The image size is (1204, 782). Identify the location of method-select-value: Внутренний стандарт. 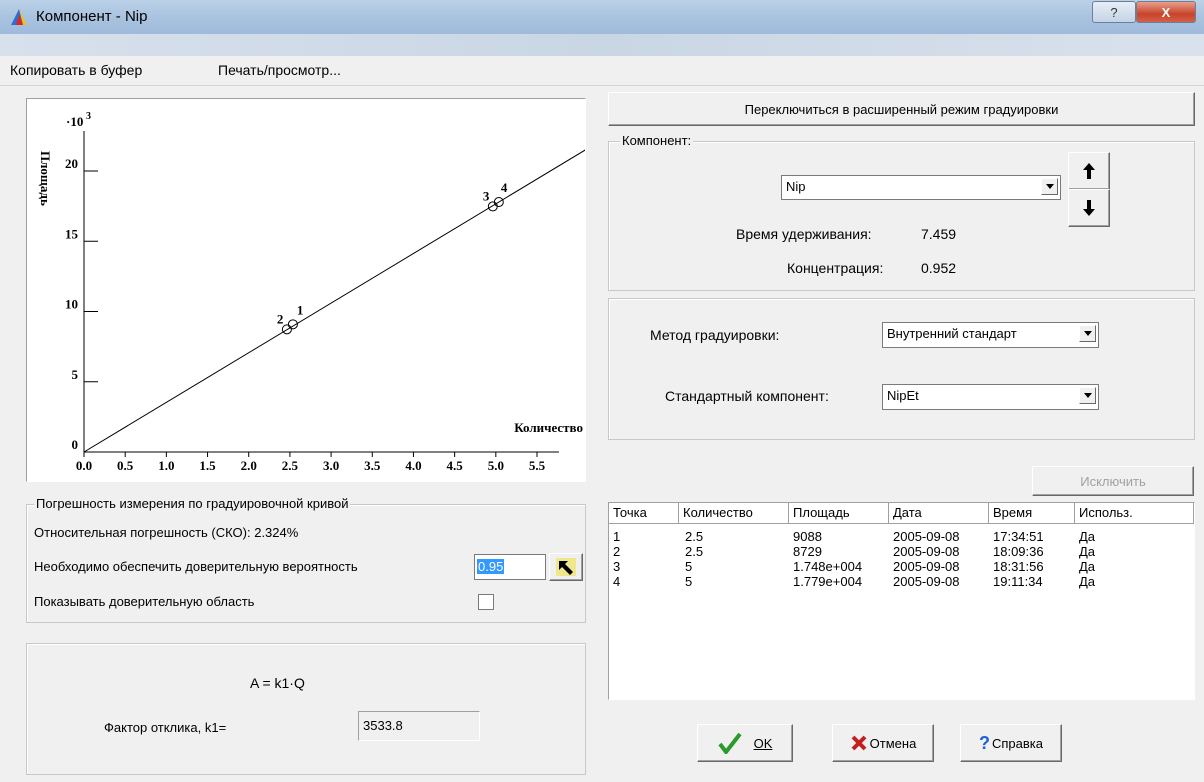
(952, 333).